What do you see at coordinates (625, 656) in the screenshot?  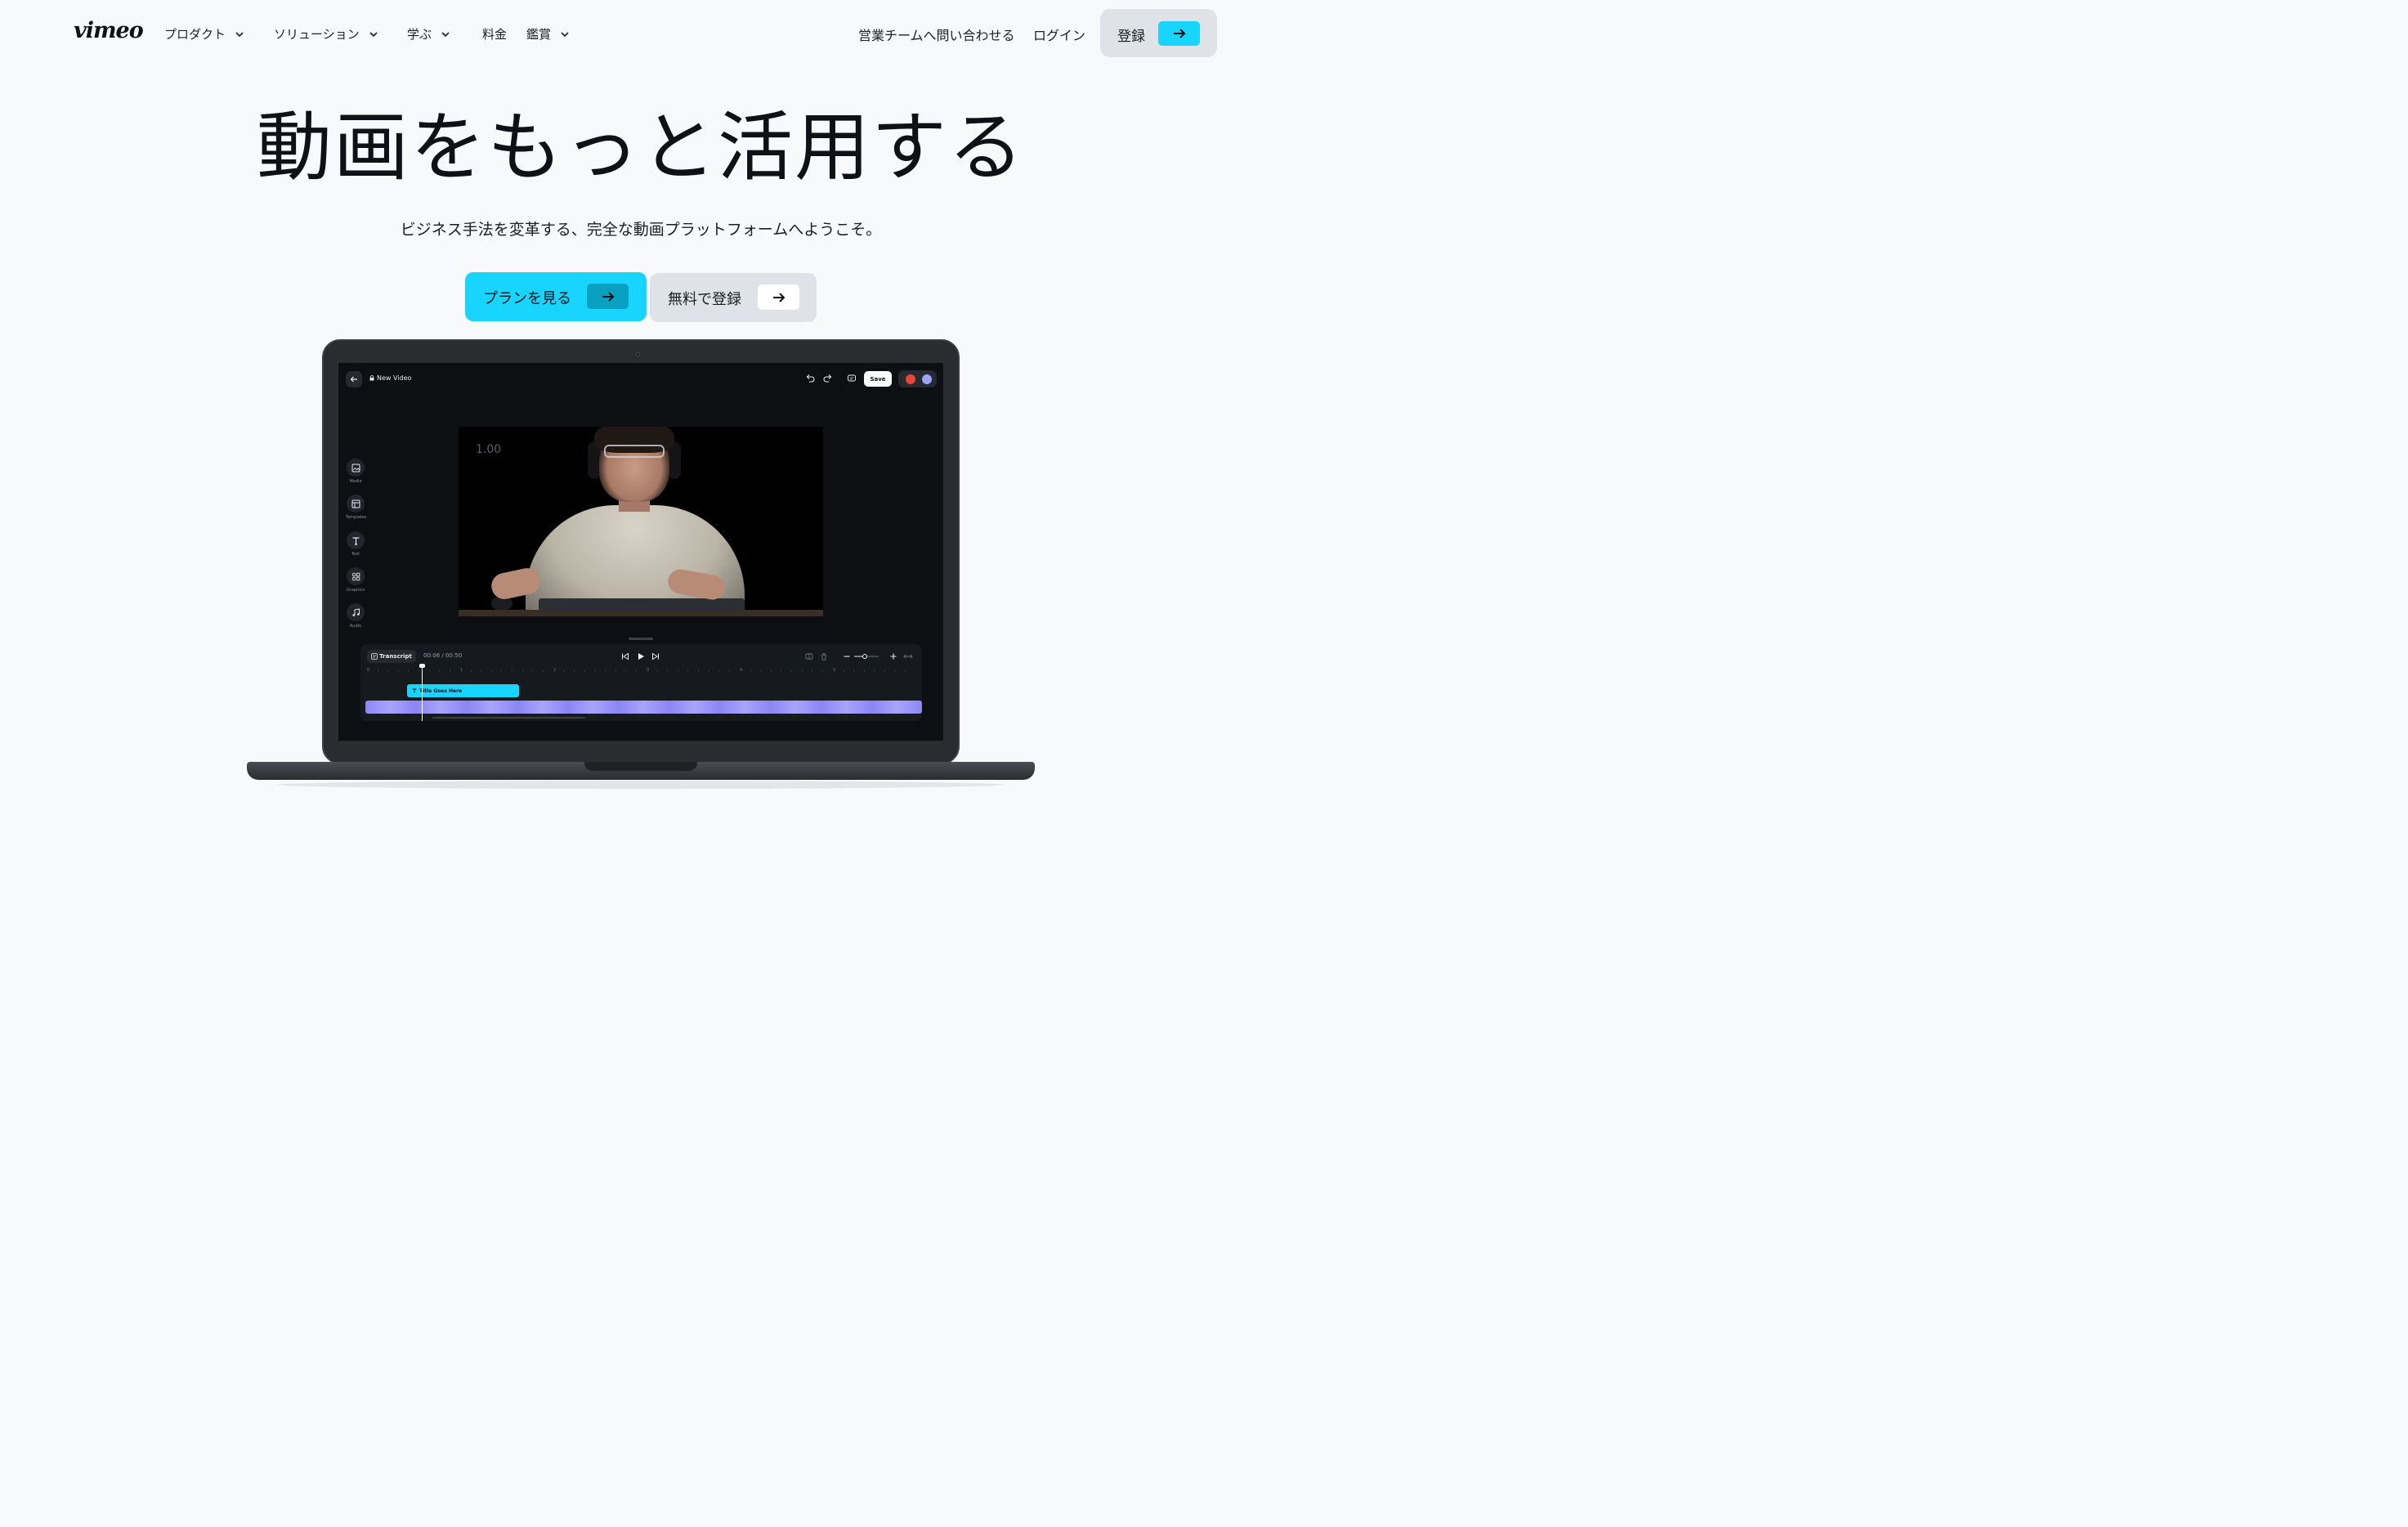 I see `skip-back-icon` at bounding box center [625, 656].